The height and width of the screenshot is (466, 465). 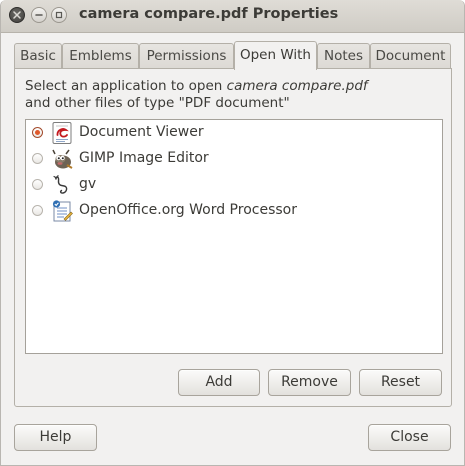 What do you see at coordinates (88, 184) in the screenshot?
I see `application-label: gv` at bounding box center [88, 184].